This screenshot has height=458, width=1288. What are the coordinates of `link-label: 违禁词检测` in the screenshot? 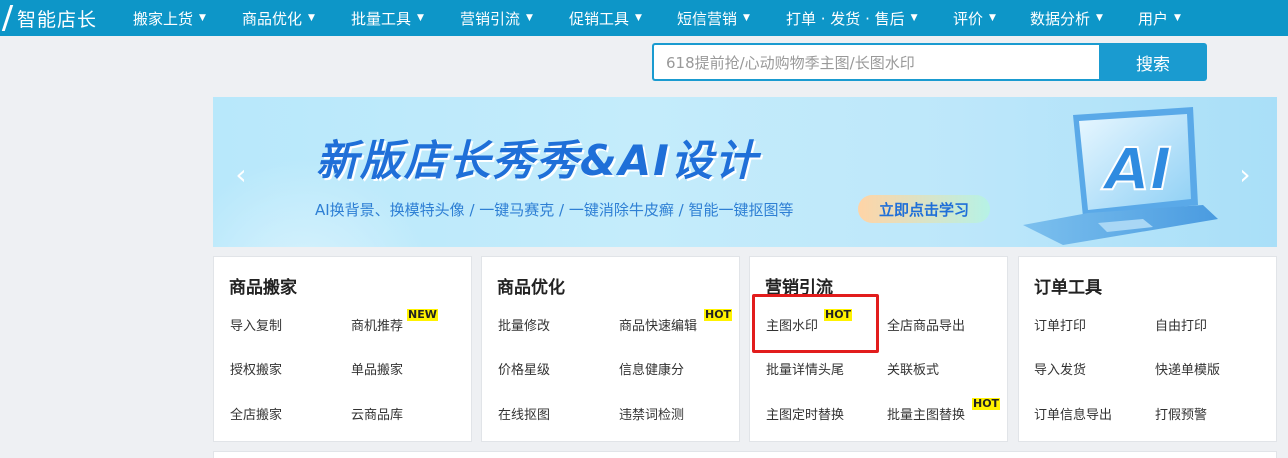 It's located at (652, 415).